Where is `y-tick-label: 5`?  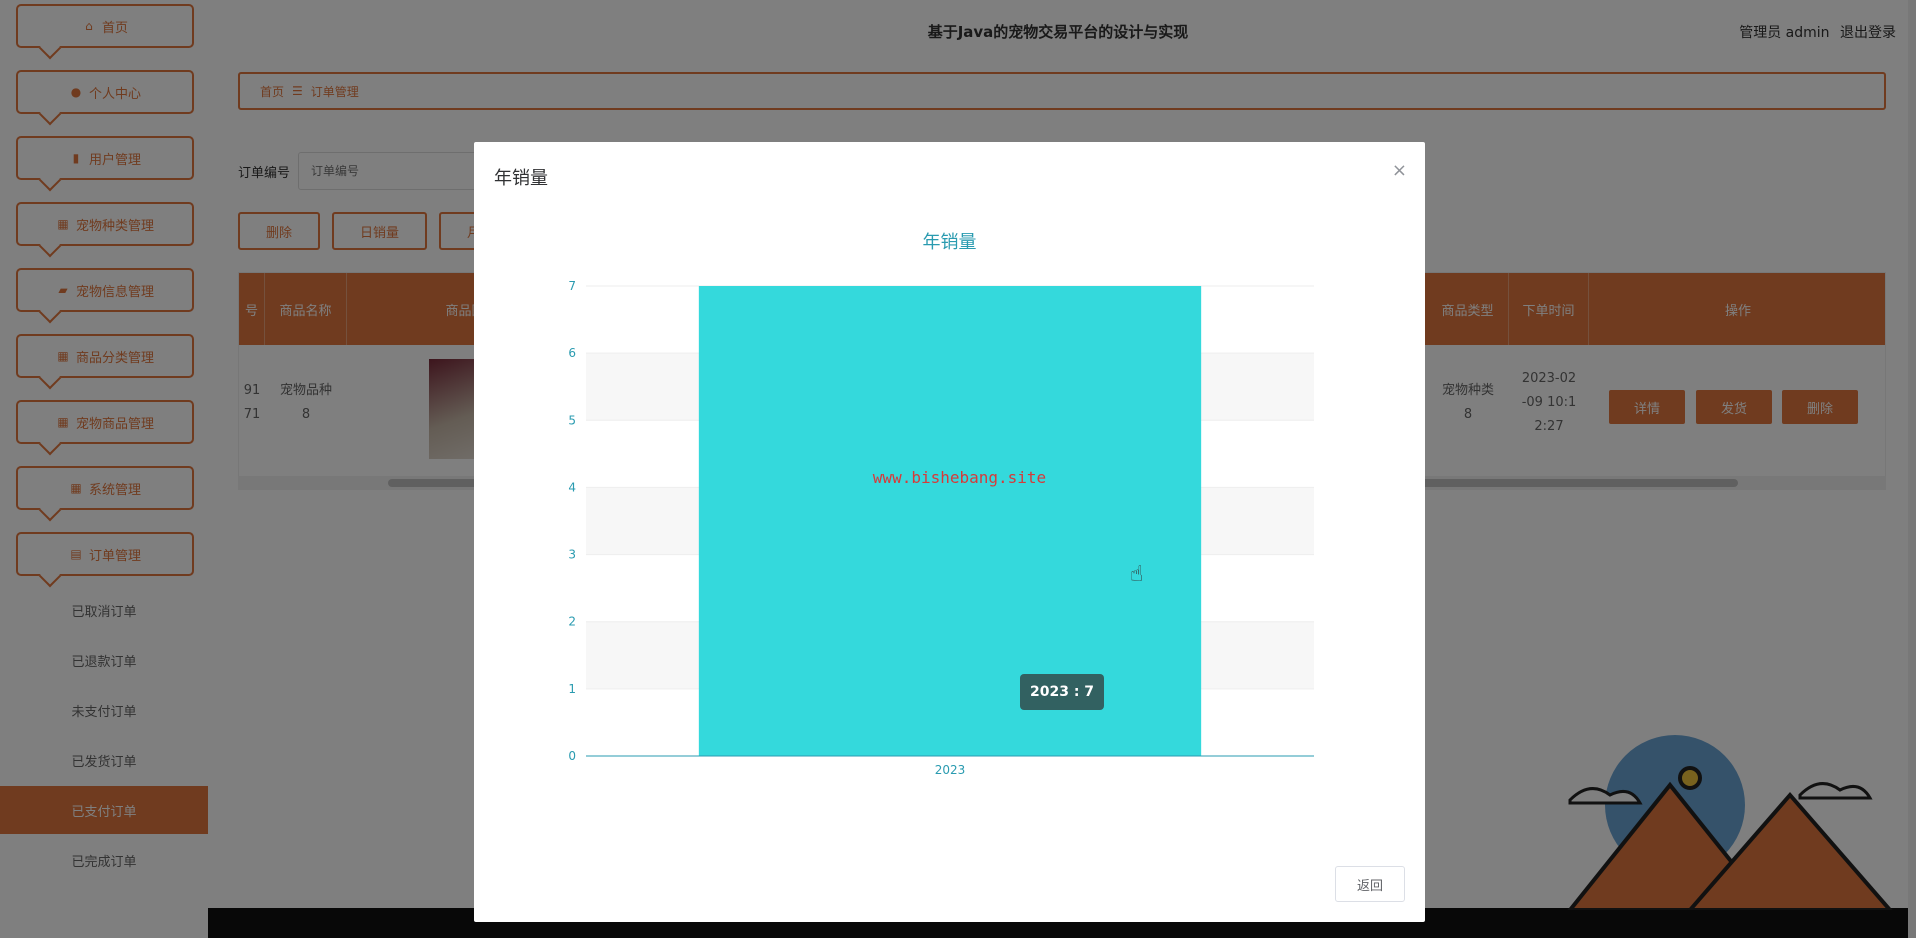 y-tick-label: 5 is located at coordinates (572, 420).